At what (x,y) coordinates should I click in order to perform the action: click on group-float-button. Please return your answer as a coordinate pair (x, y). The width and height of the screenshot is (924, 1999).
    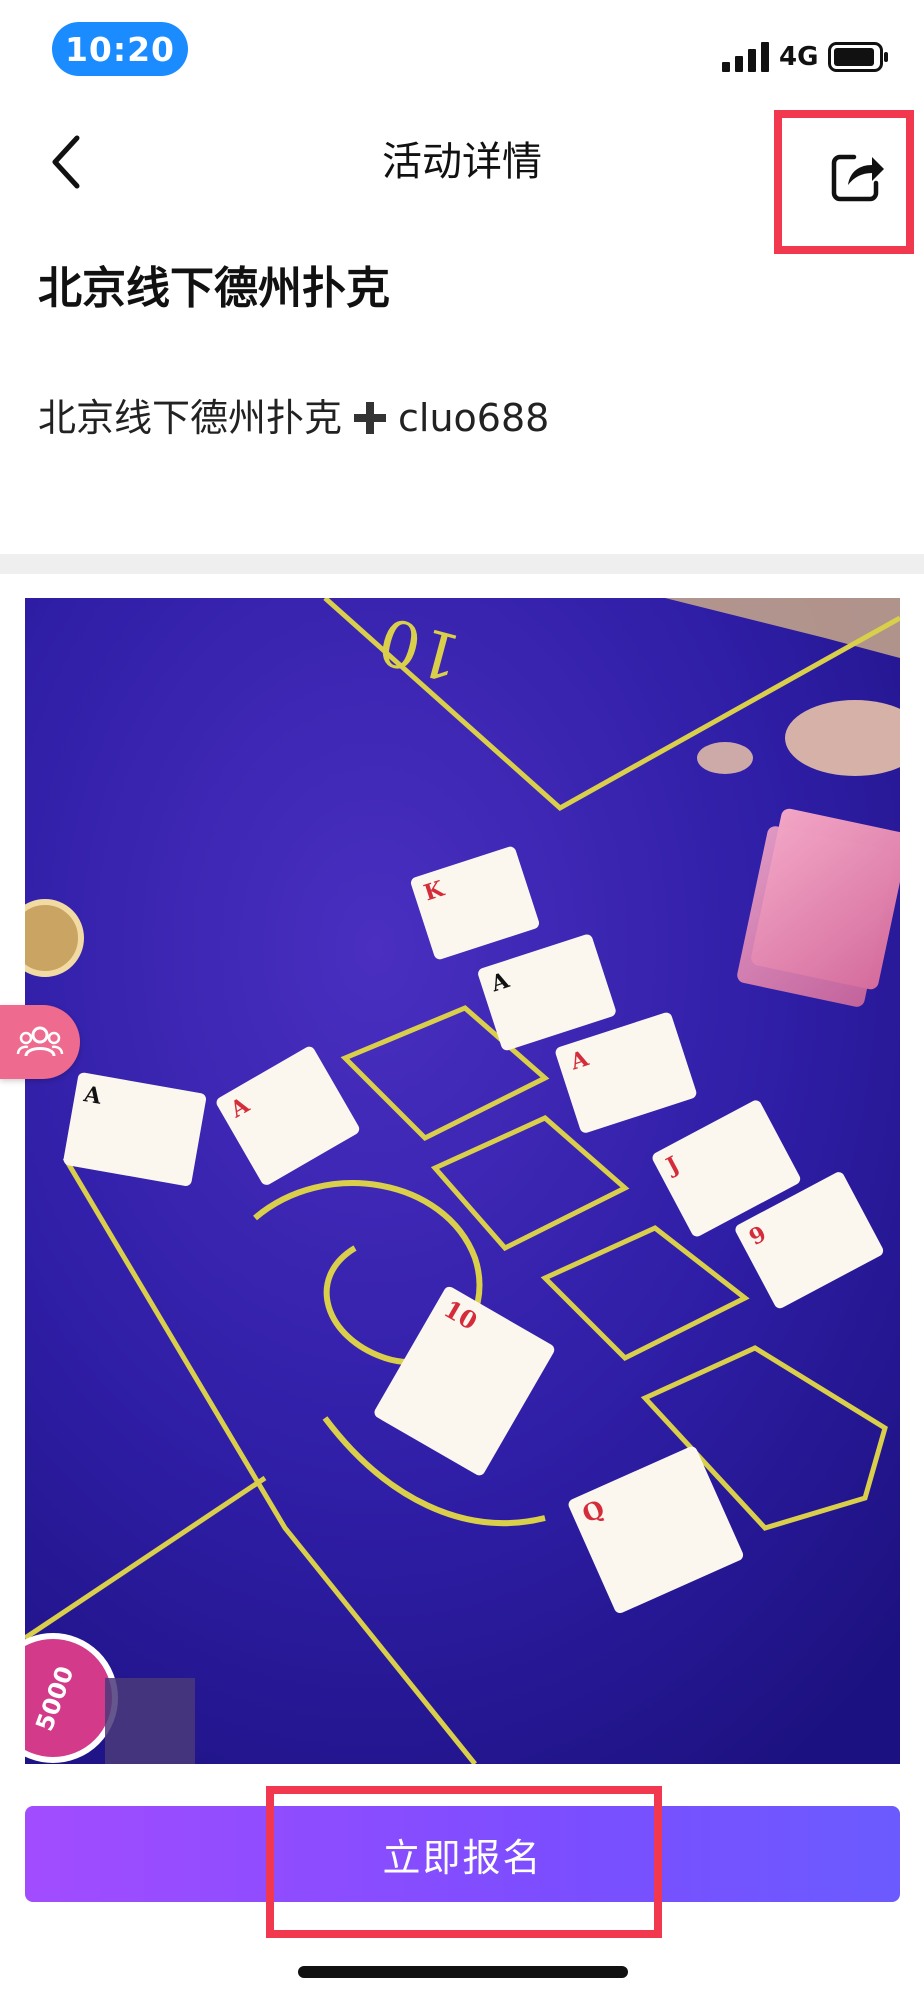
    Looking at the image, I should click on (40, 1042).